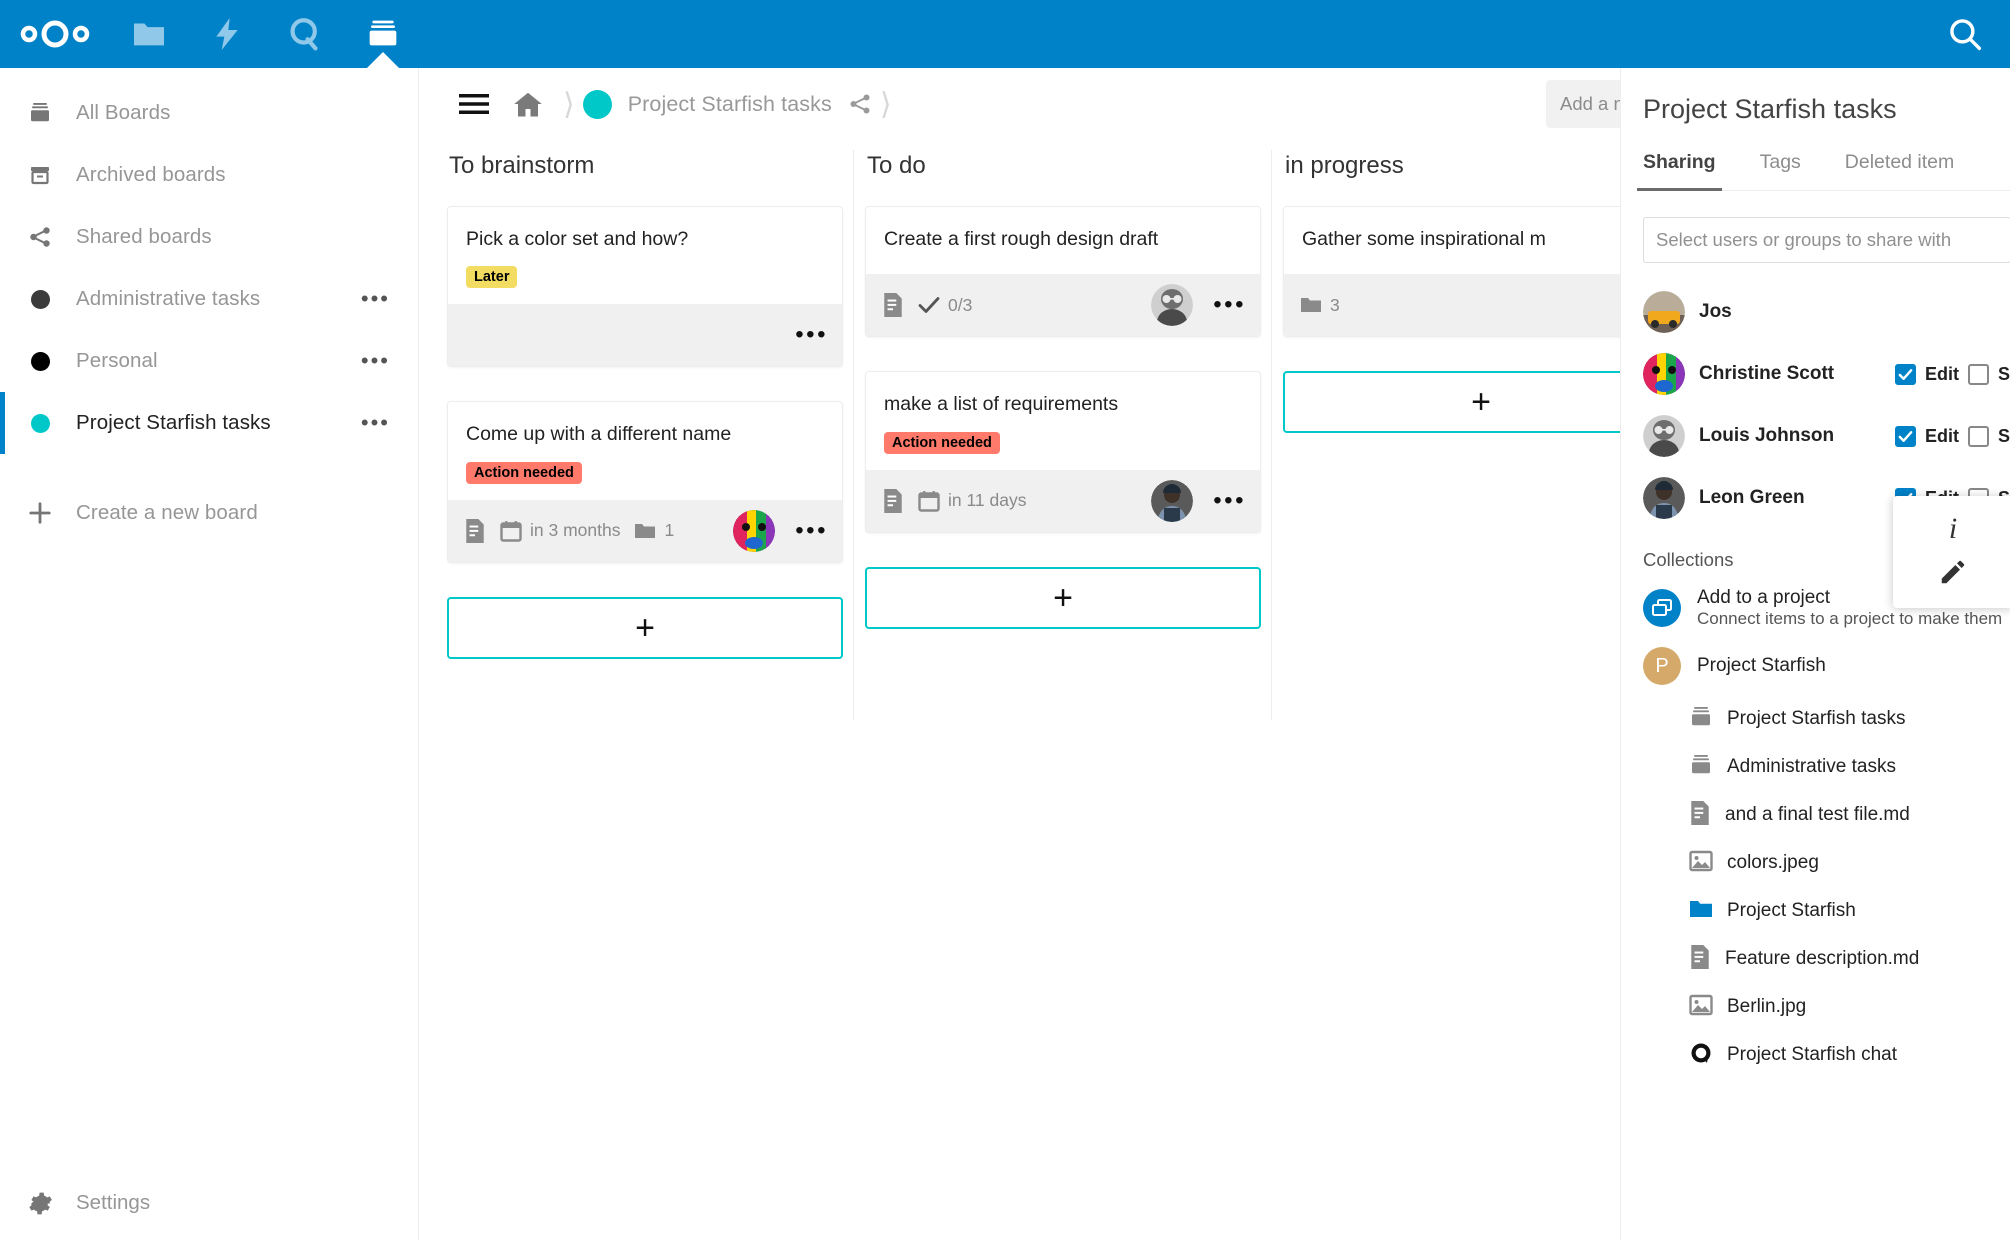 The height and width of the screenshot is (1240, 2010). What do you see at coordinates (1752, 497) in the screenshot?
I see `share-user-name: Leon Green` at bounding box center [1752, 497].